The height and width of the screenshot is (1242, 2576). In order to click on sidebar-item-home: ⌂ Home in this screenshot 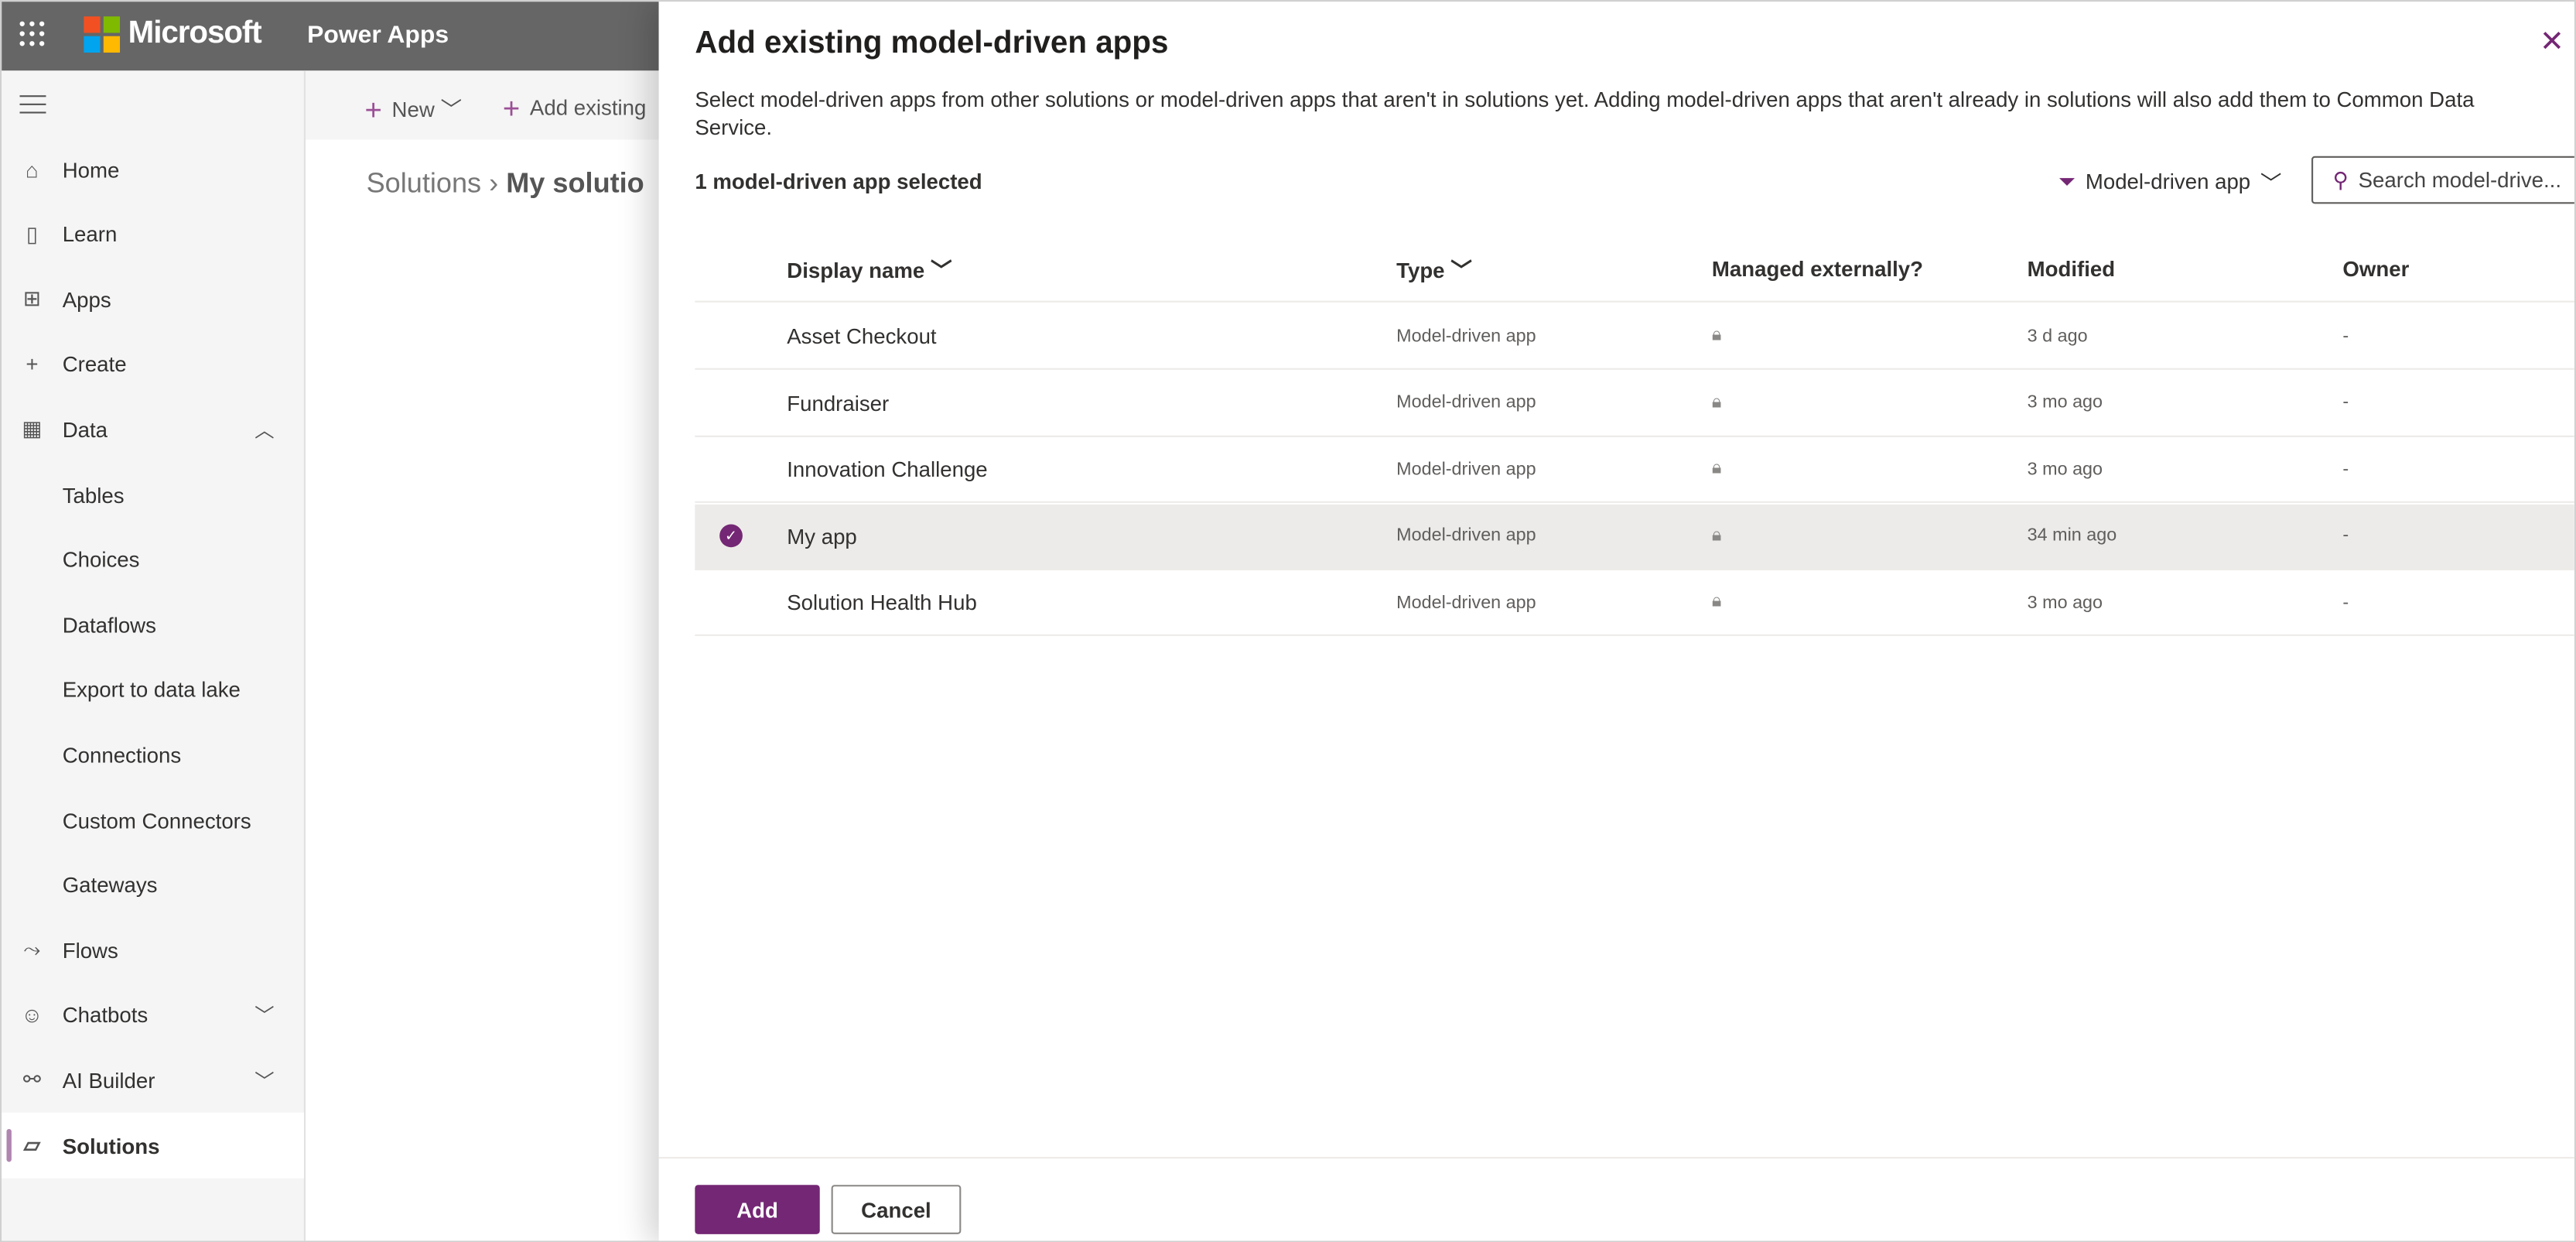, I will do `click(153, 169)`.